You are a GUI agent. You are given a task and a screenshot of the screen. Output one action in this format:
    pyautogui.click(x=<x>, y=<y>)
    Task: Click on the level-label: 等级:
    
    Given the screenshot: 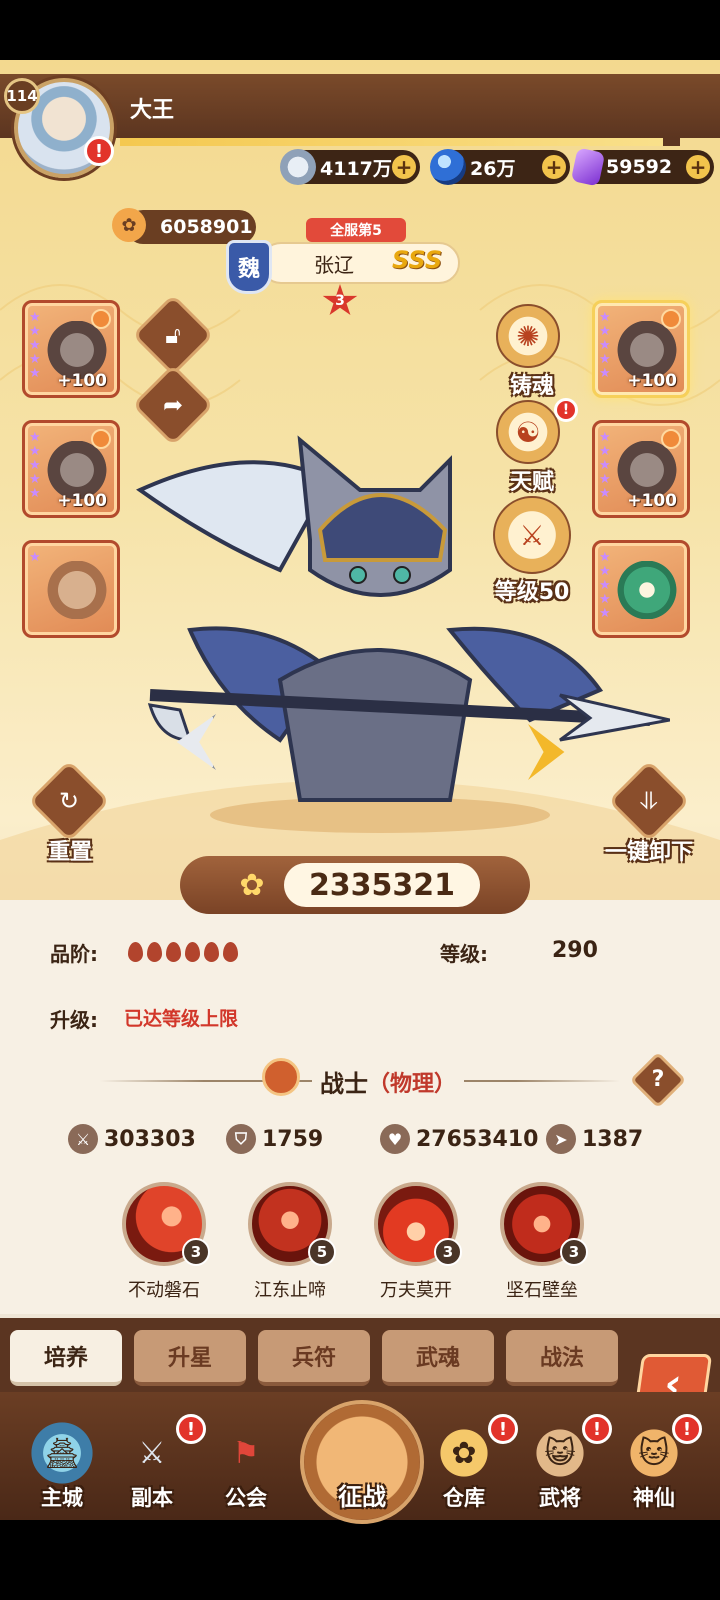 What is the action you would take?
    pyautogui.click(x=464, y=954)
    